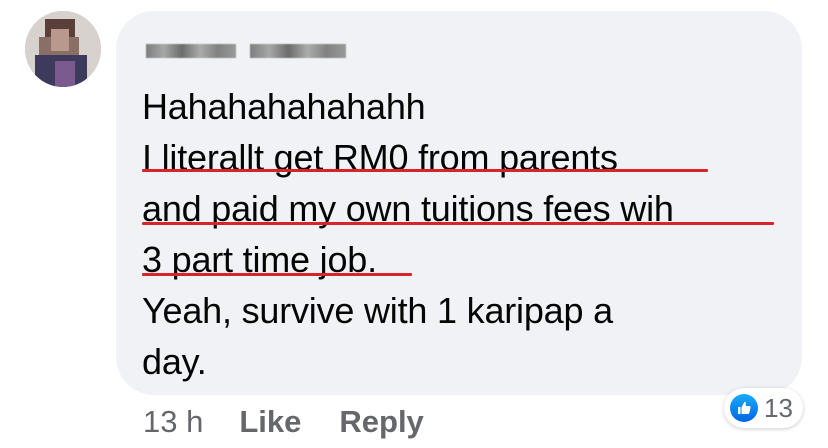  I want to click on reaction-count-badge: 13, so click(763, 408).